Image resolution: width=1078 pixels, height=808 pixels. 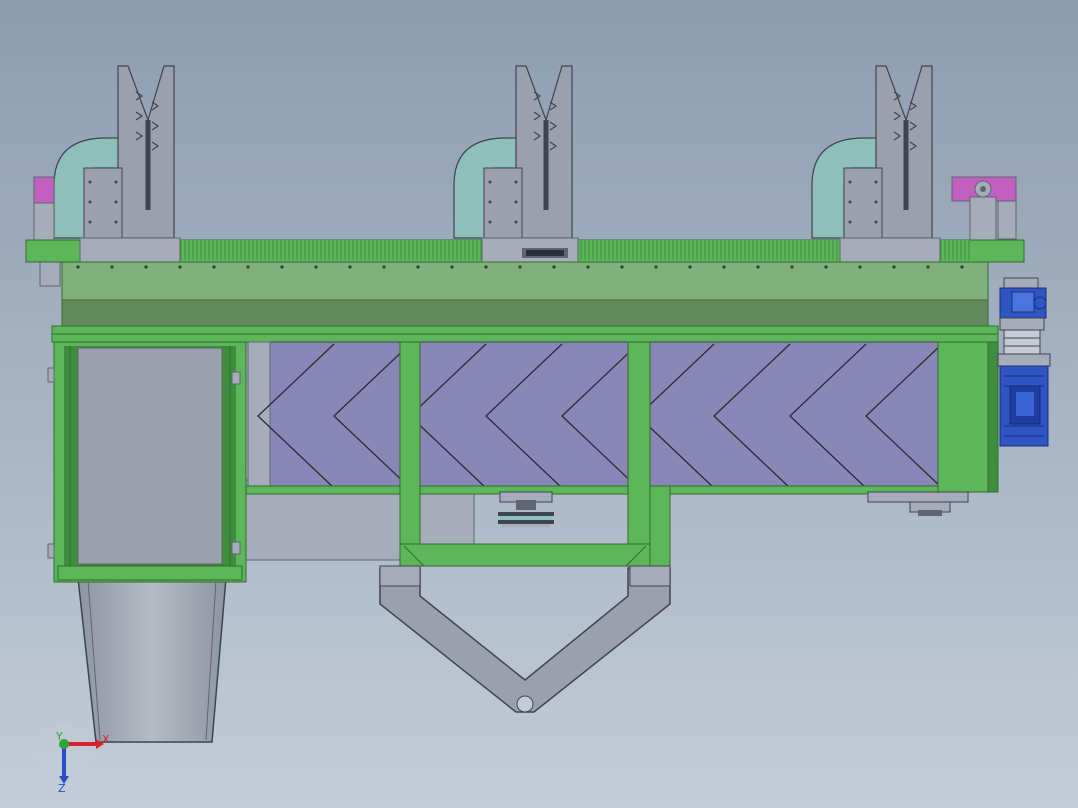 What do you see at coordinates (62, 788) in the screenshot?
I see `z-axis-label: Z` at bounding box center [62, 788].